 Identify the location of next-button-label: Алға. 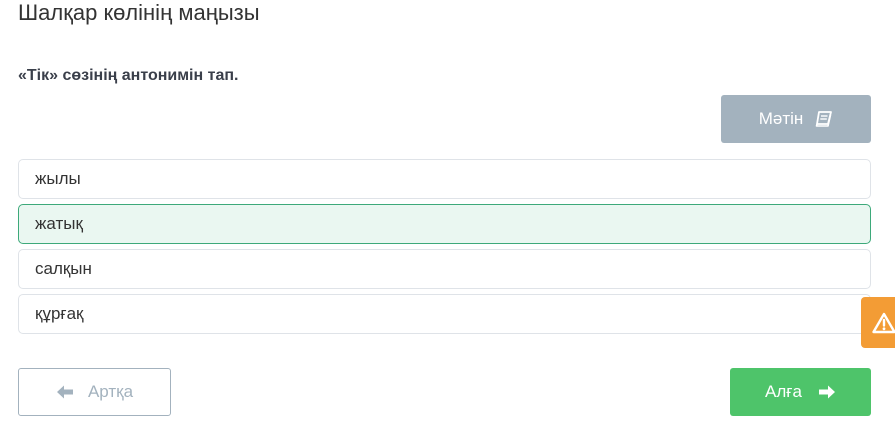
(783, 391).